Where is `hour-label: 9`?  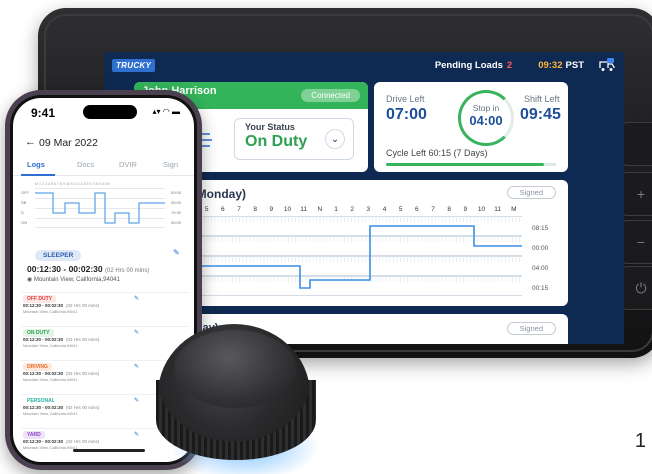 hour-label: 9 is located at coordinates (465, 209).